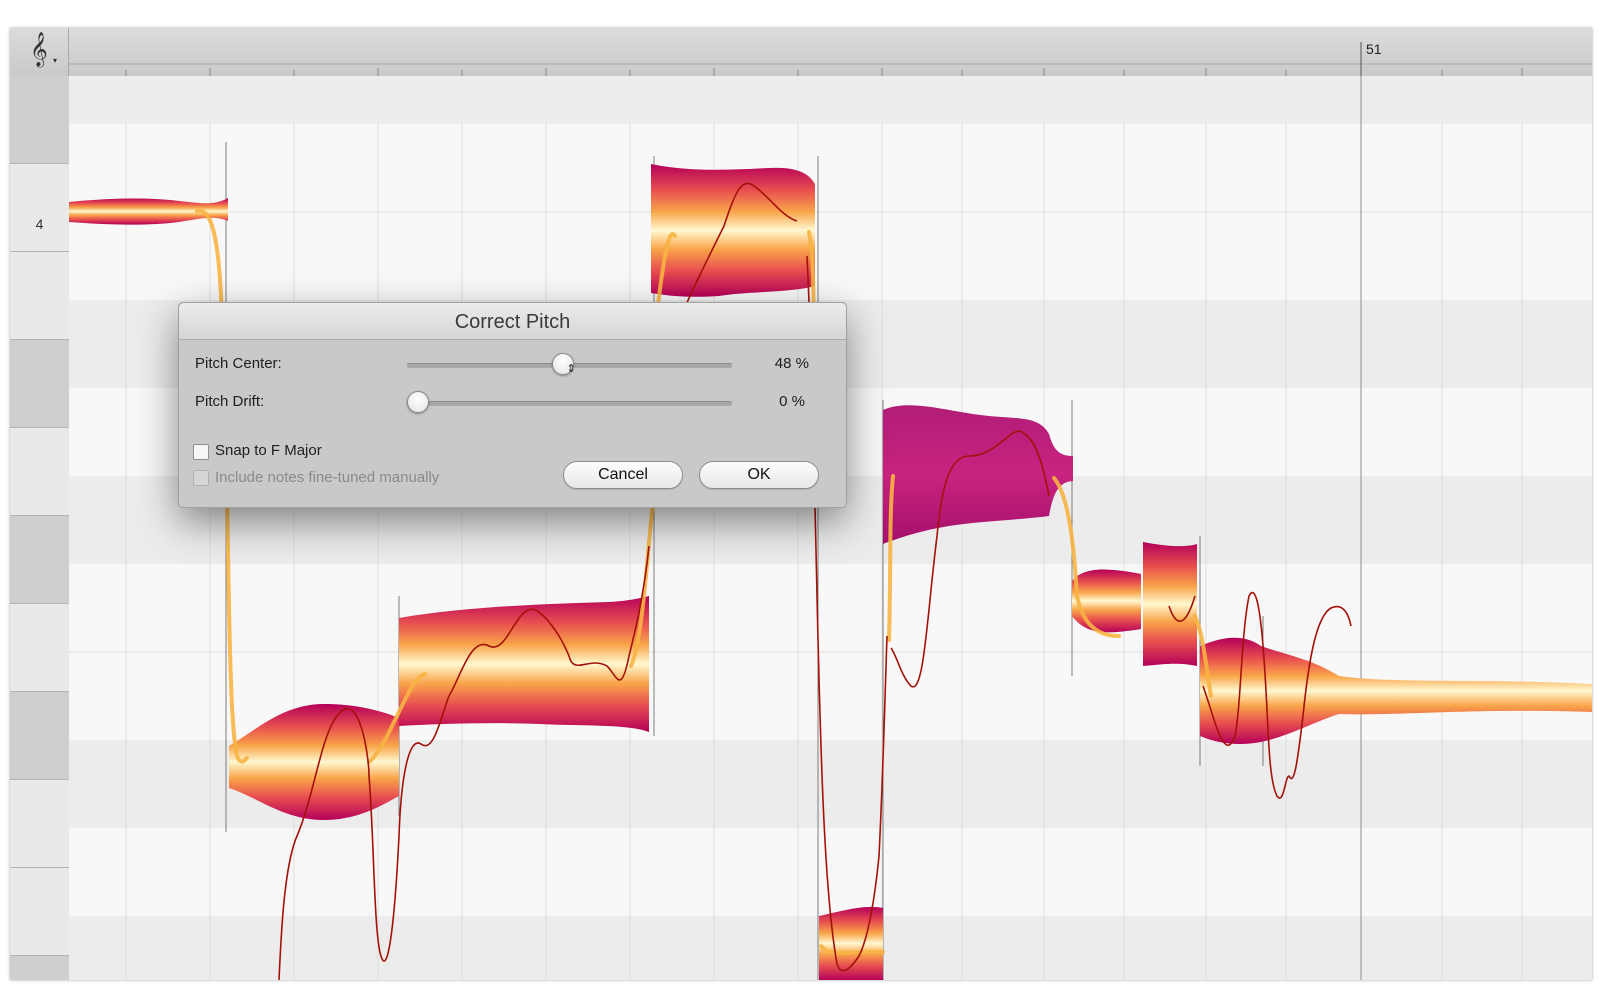  Describe the element at coordinates (571, 369) in the screenshot. I see `resize-cursor-icon: ⇕` at that location.